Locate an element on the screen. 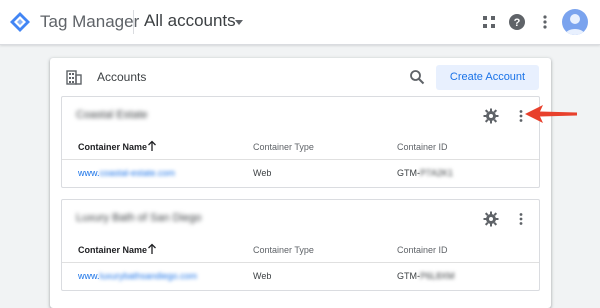 The height and width of the screenshot is (308, 600). tag-manager-logo-icon is located at coordinates (20, 22).